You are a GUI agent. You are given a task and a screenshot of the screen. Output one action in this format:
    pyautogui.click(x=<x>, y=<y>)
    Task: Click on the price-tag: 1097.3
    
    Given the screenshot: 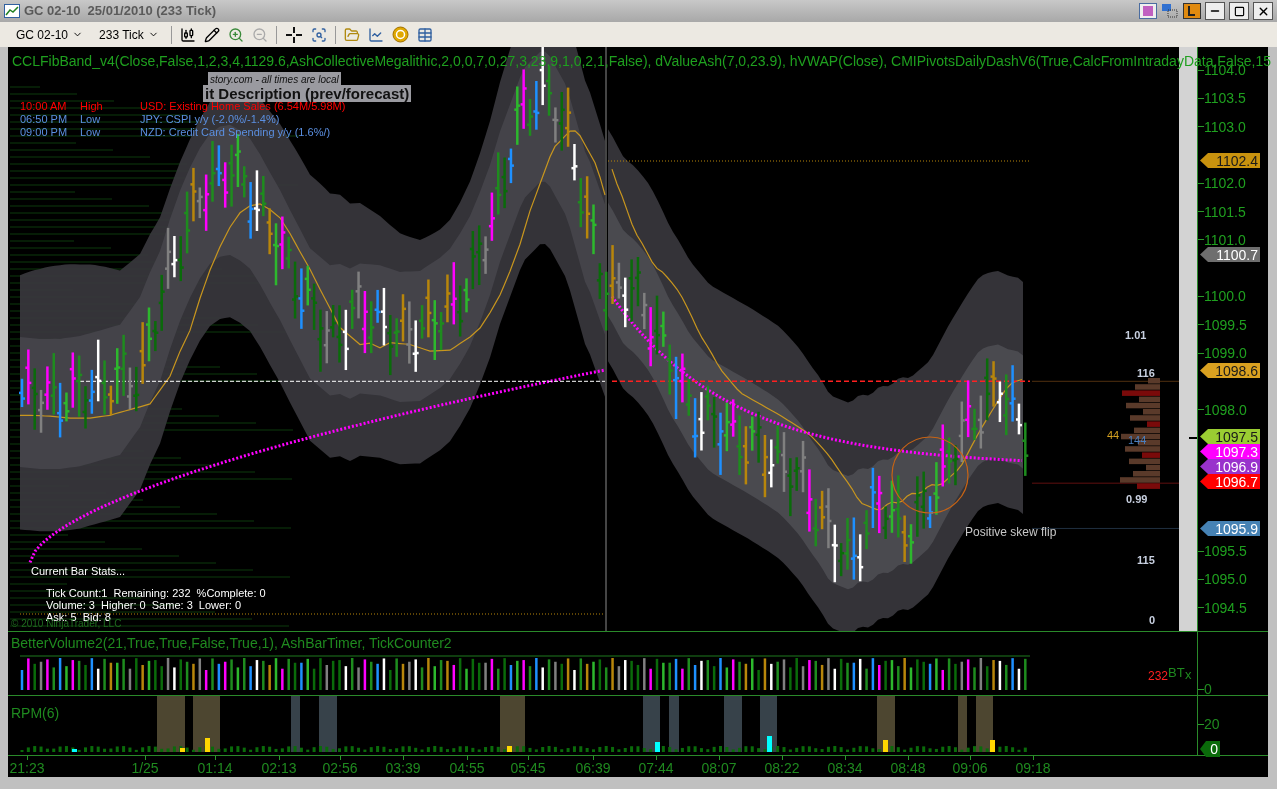 What is the action you would take?
    pyautogui.click(x=1230, y=451)
    